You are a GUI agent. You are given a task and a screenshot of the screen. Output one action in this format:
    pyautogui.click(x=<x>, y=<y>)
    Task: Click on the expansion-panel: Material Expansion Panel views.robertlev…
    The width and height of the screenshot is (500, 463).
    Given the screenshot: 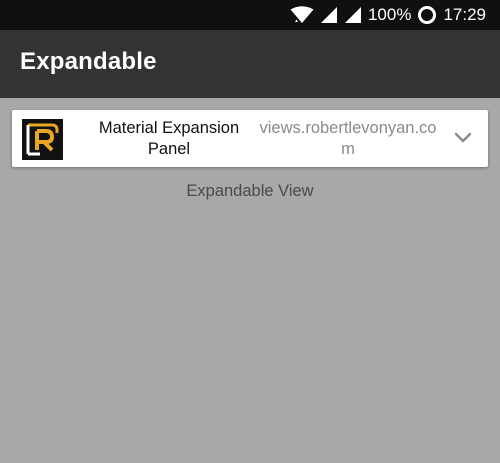 What is the action you would take?
    pyautogui.click(x=250, y=138)
    